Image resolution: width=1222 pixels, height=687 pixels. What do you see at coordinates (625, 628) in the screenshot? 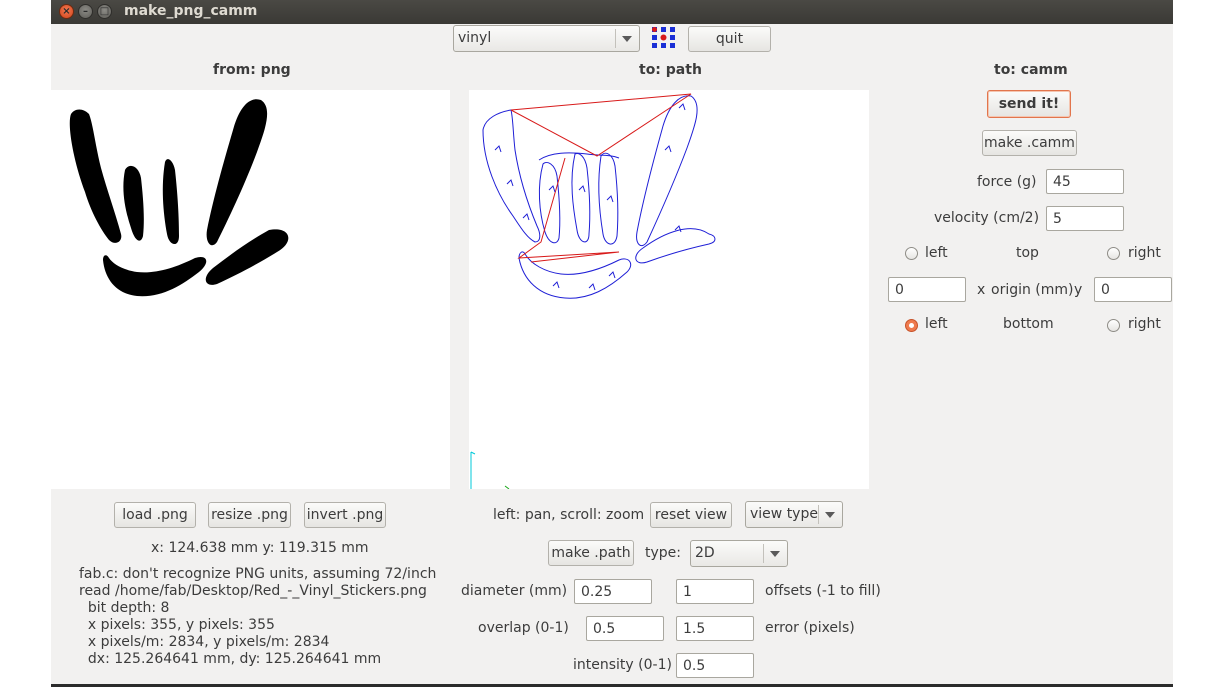
I see `overlap-input` at bounding box center [625, 628].